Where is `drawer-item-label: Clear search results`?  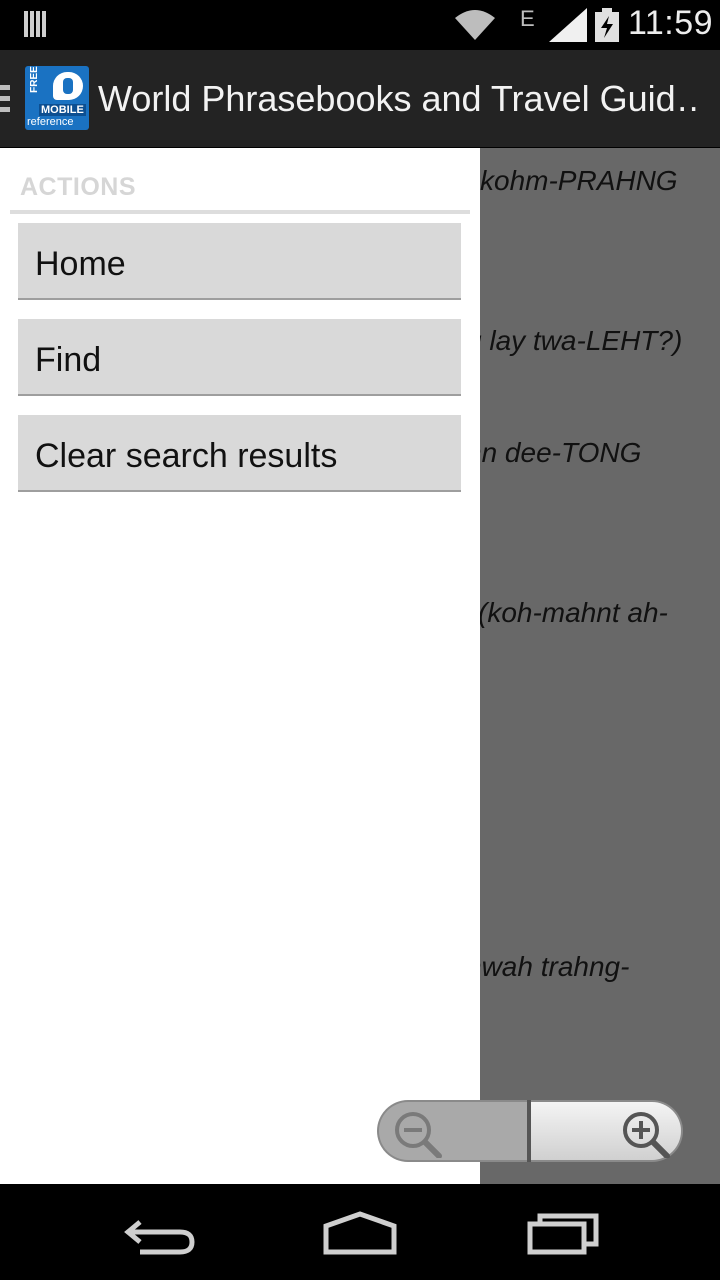
drawer-item-label: Clear search results is located at coordinates (186, 456).